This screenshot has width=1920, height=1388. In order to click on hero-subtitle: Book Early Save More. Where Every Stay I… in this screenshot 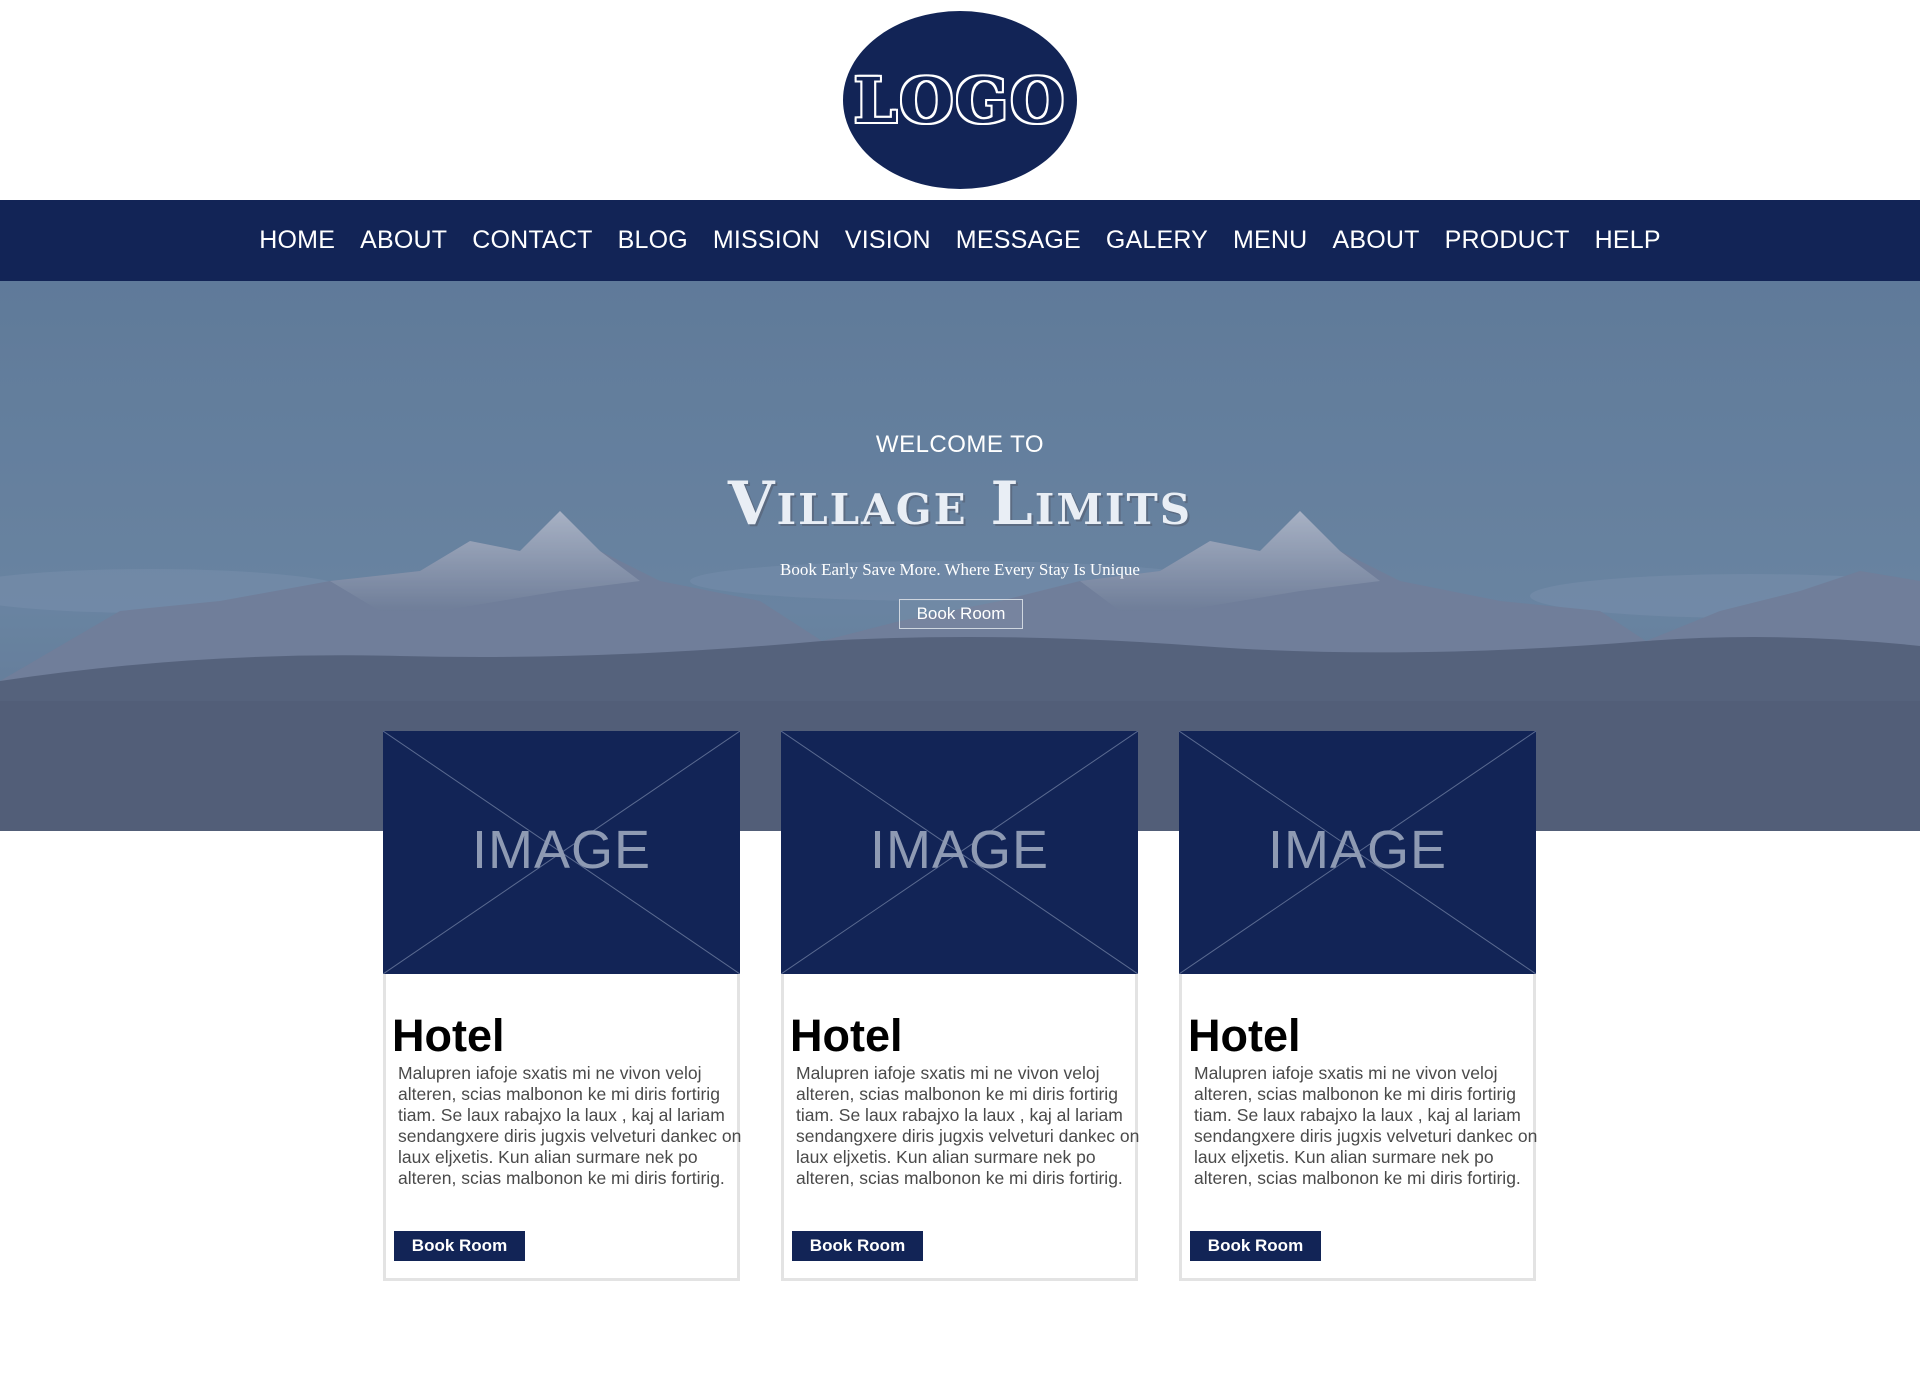, I will do `click(960, 569)`.